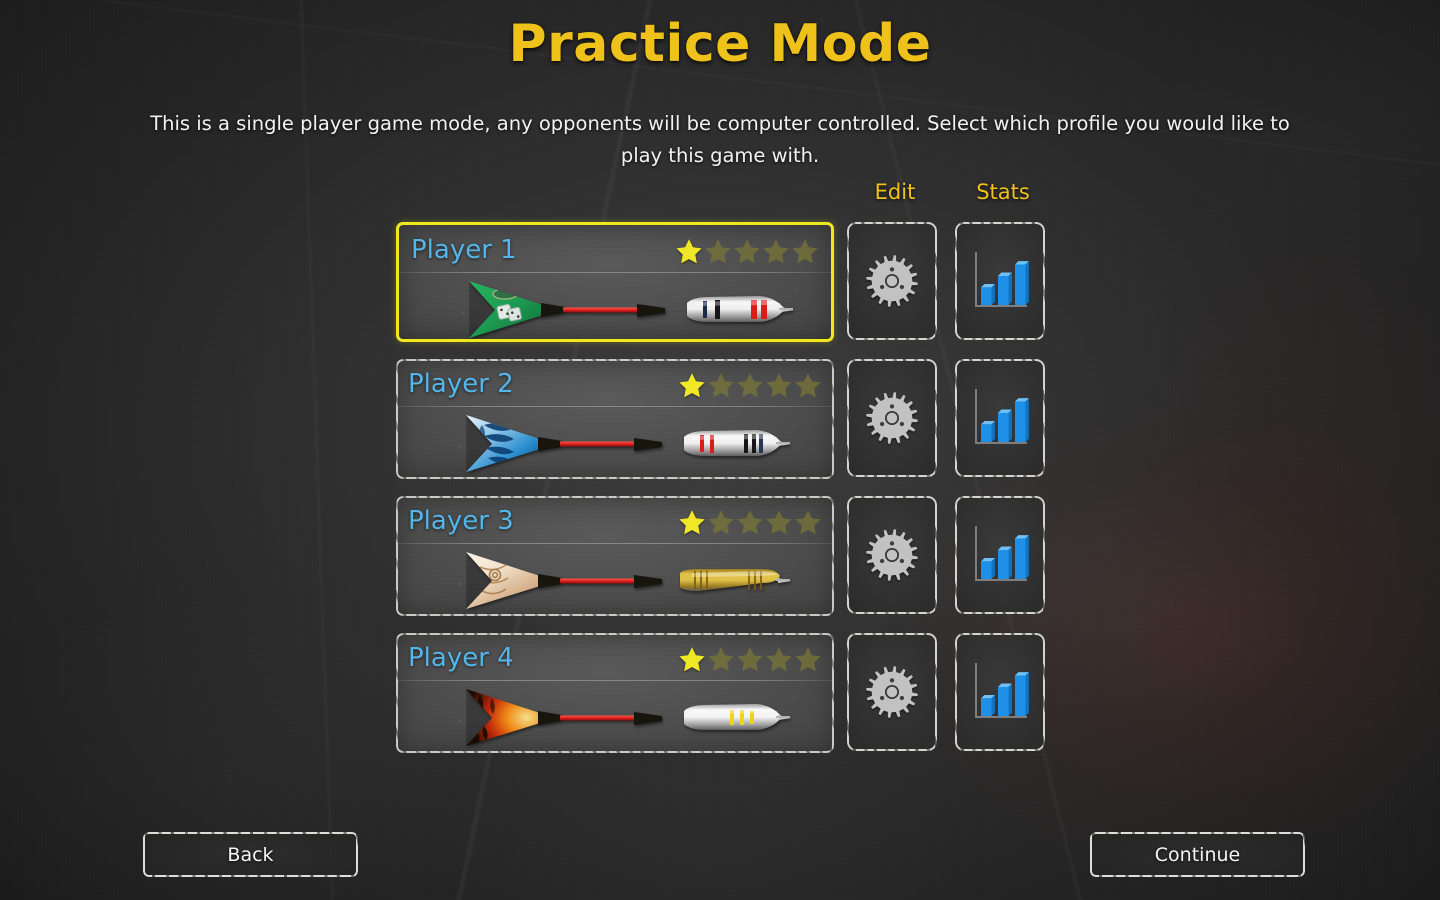  I want to click on continue-button-label: Continue, so click(1197, 854).